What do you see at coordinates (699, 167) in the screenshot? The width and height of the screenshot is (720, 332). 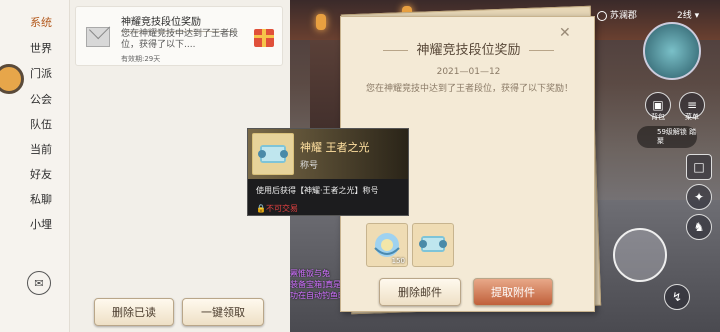 I see `square-icon: □` at bounding box center [699, 167].